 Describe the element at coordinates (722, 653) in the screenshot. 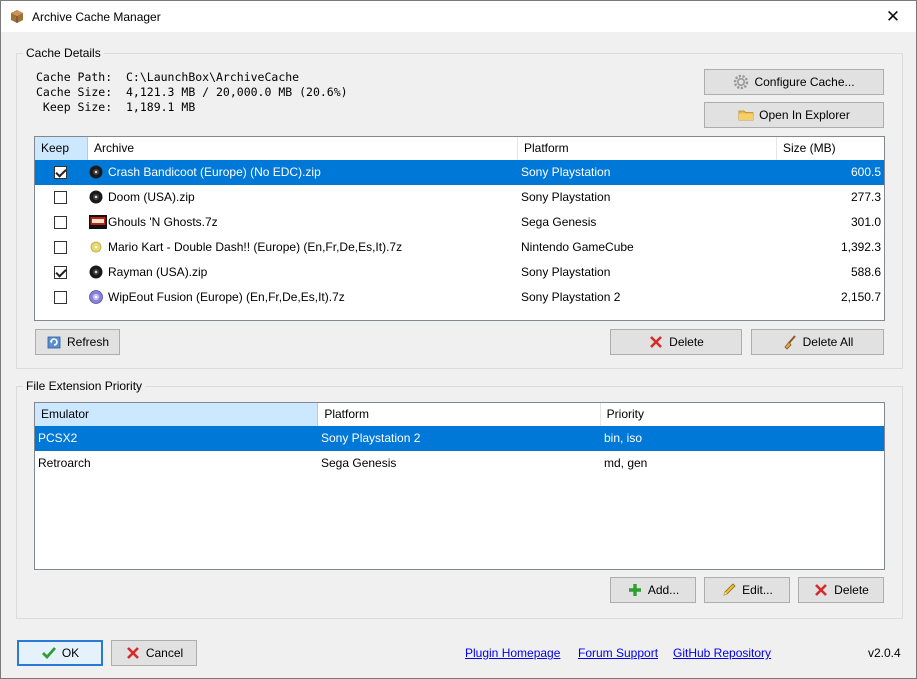

I see `github-repository-link: GitHub Repository` at that location.